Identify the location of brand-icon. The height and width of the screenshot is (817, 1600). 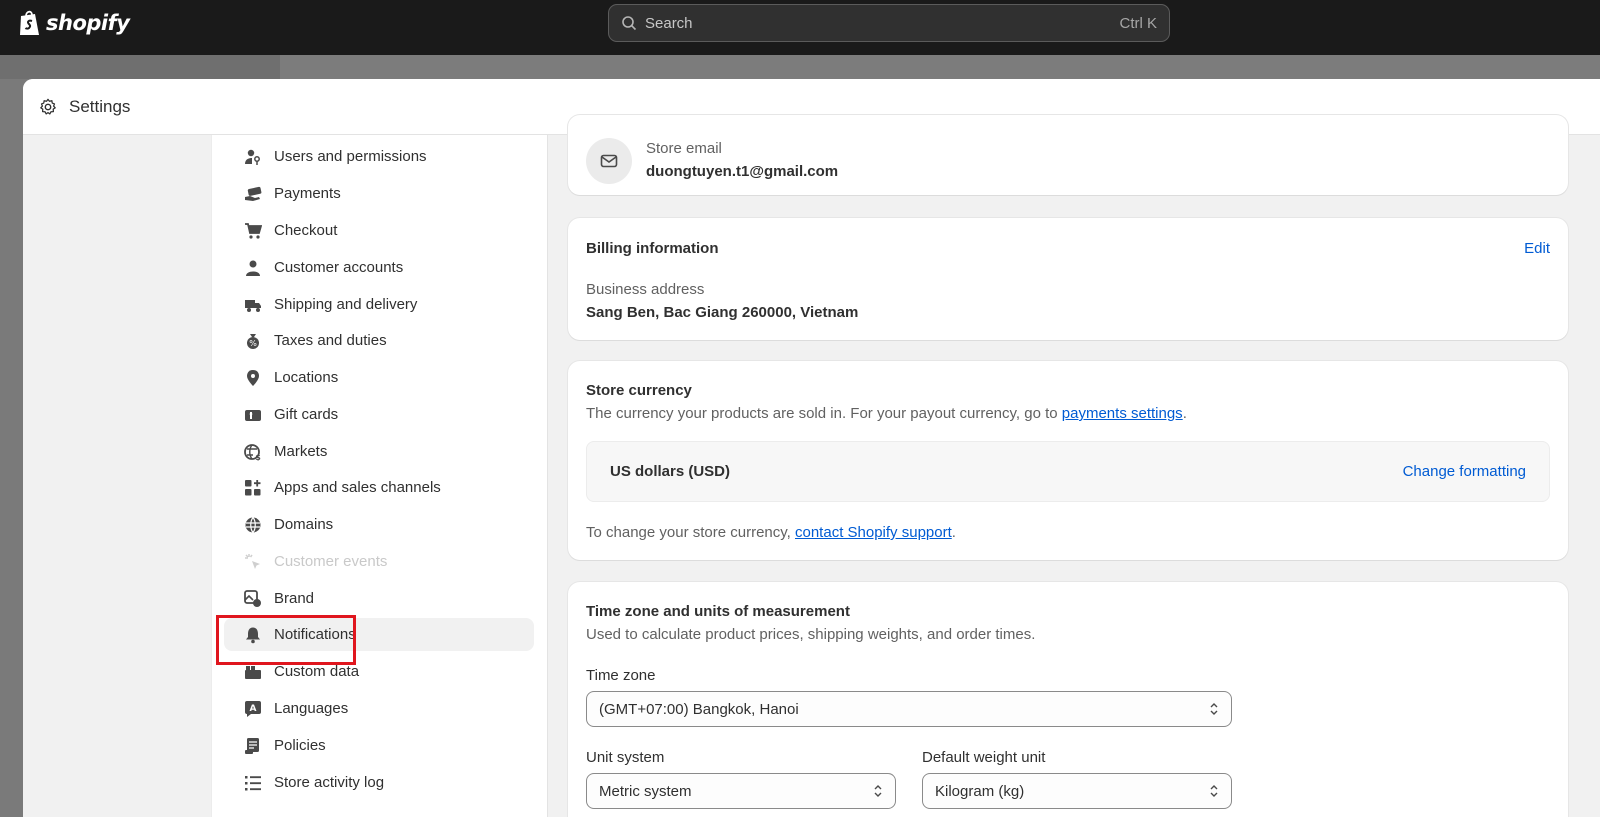
(252, 598).